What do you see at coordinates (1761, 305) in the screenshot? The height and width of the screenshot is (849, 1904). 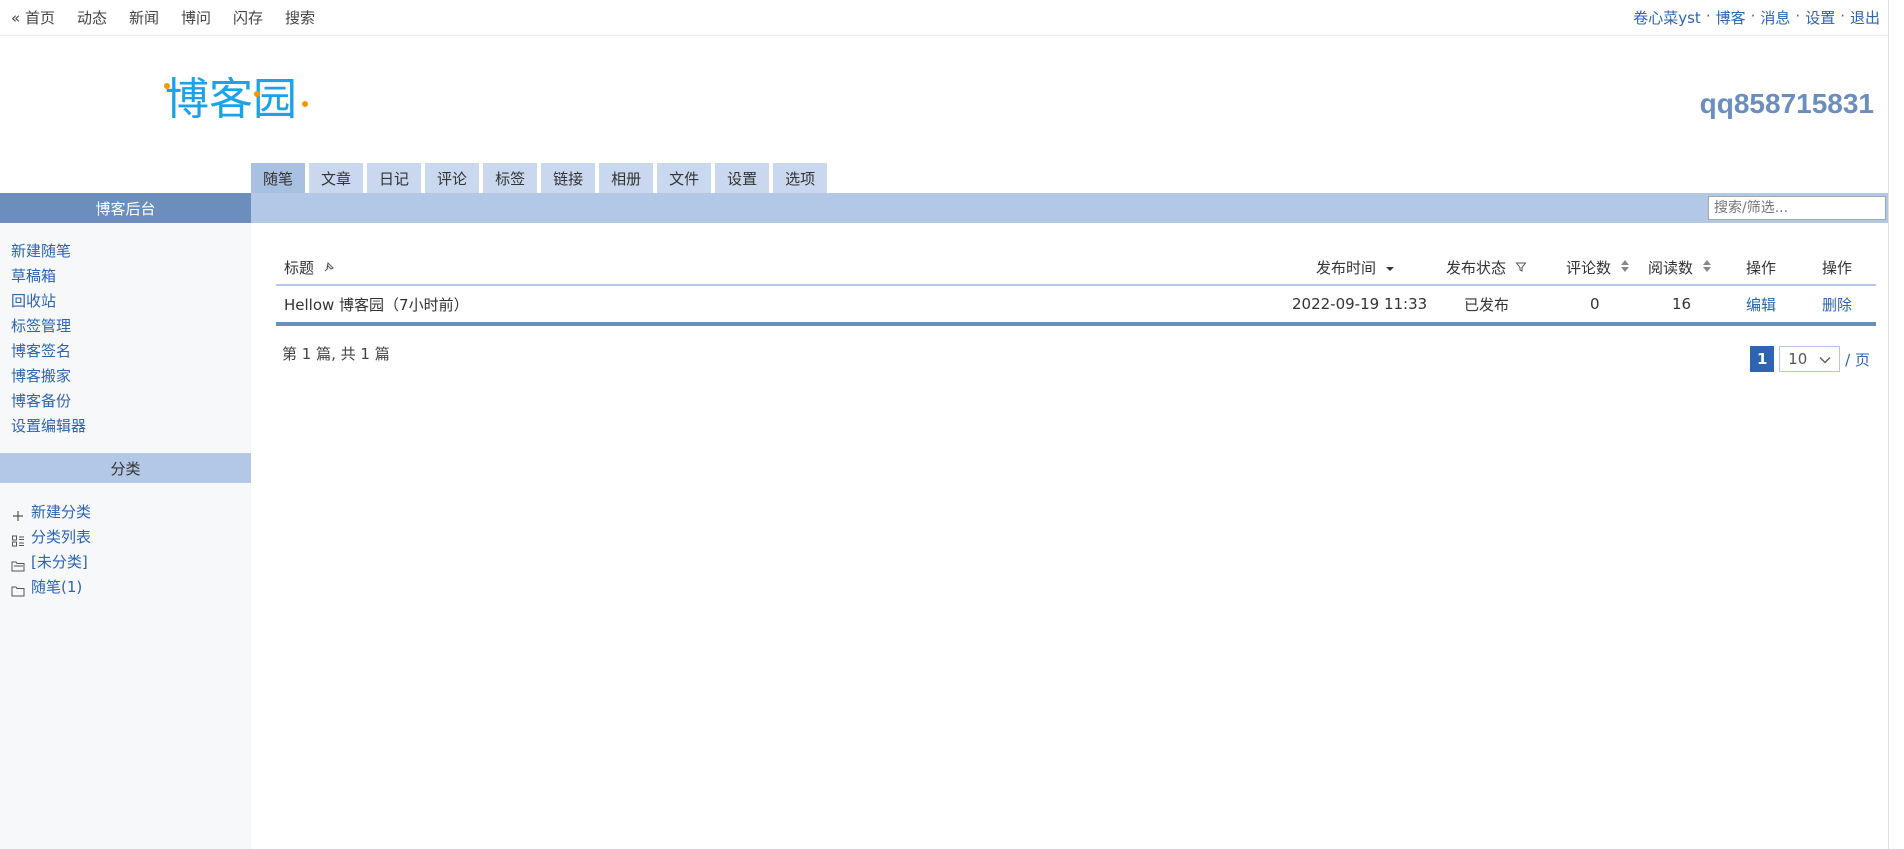 I see `edit-post-link: 编辑` at bounding box center [1761, 305].